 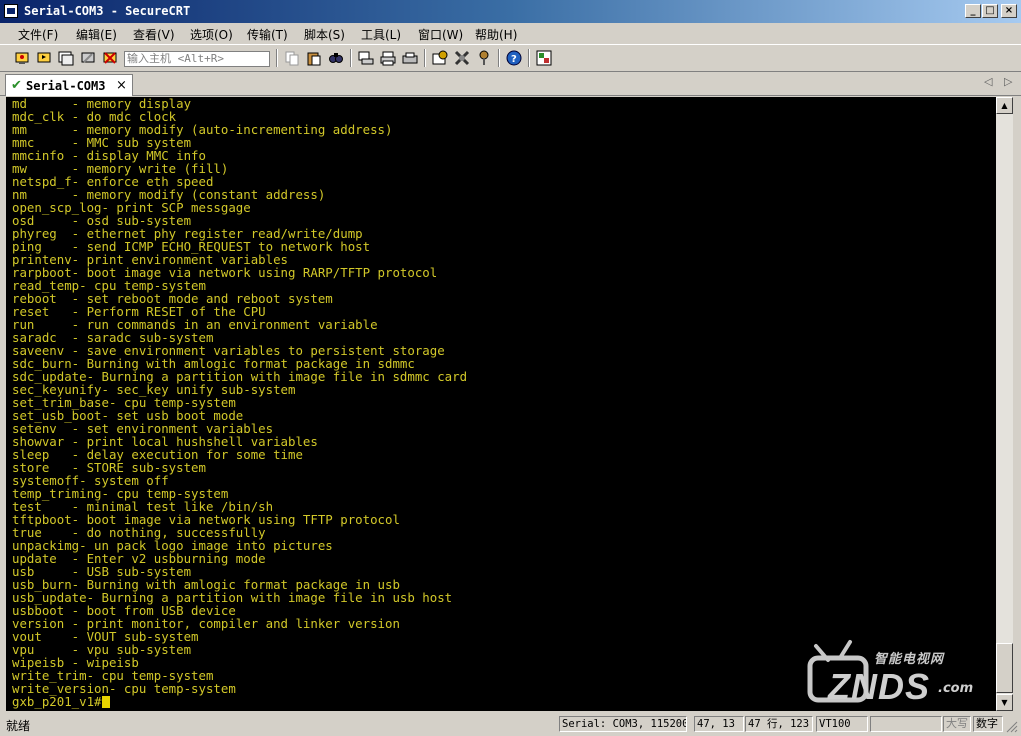 What do you see at coordinates (909, 659) in the screenshot?
I see `watermark-cn-text: 智能电视网` at bounding box center [909, 659].